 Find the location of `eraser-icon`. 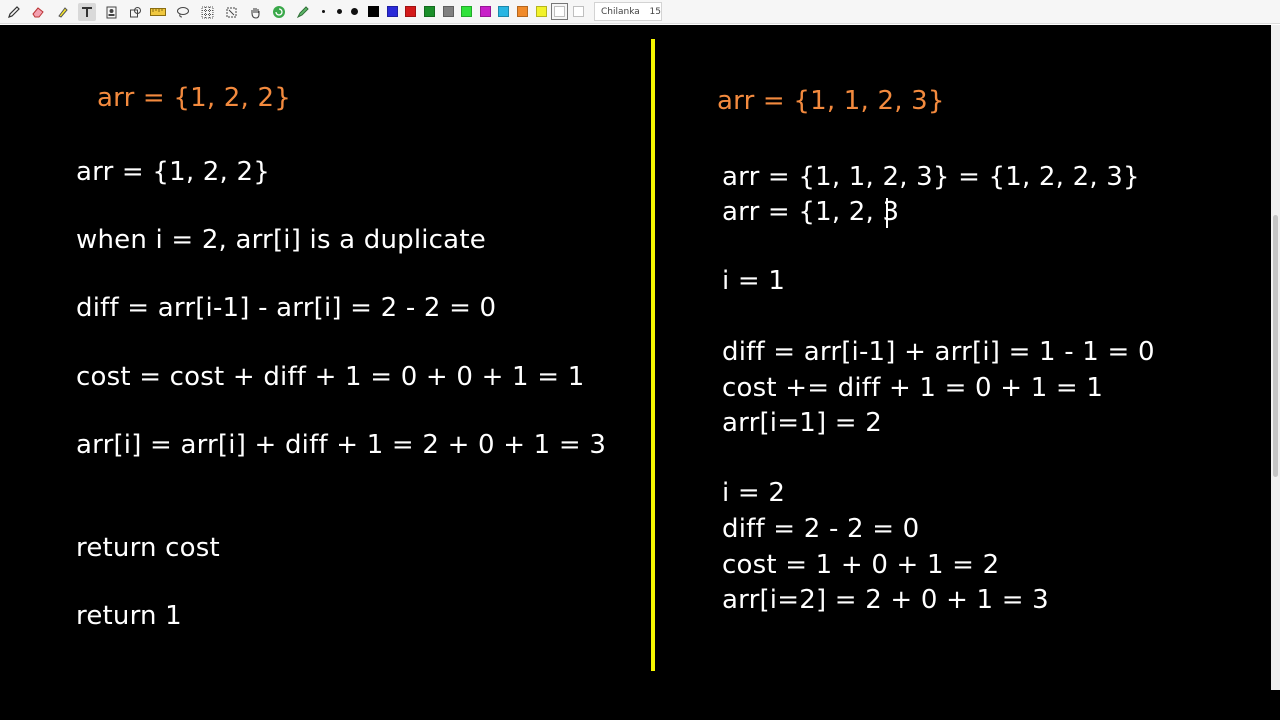

eraser-icon is located at coordinates (38, 12).